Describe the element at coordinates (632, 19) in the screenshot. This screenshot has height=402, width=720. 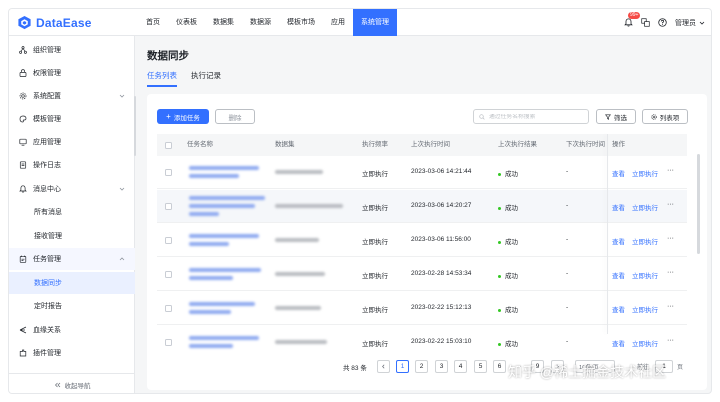
I see `notification-bell-icon: 99+` at that location.